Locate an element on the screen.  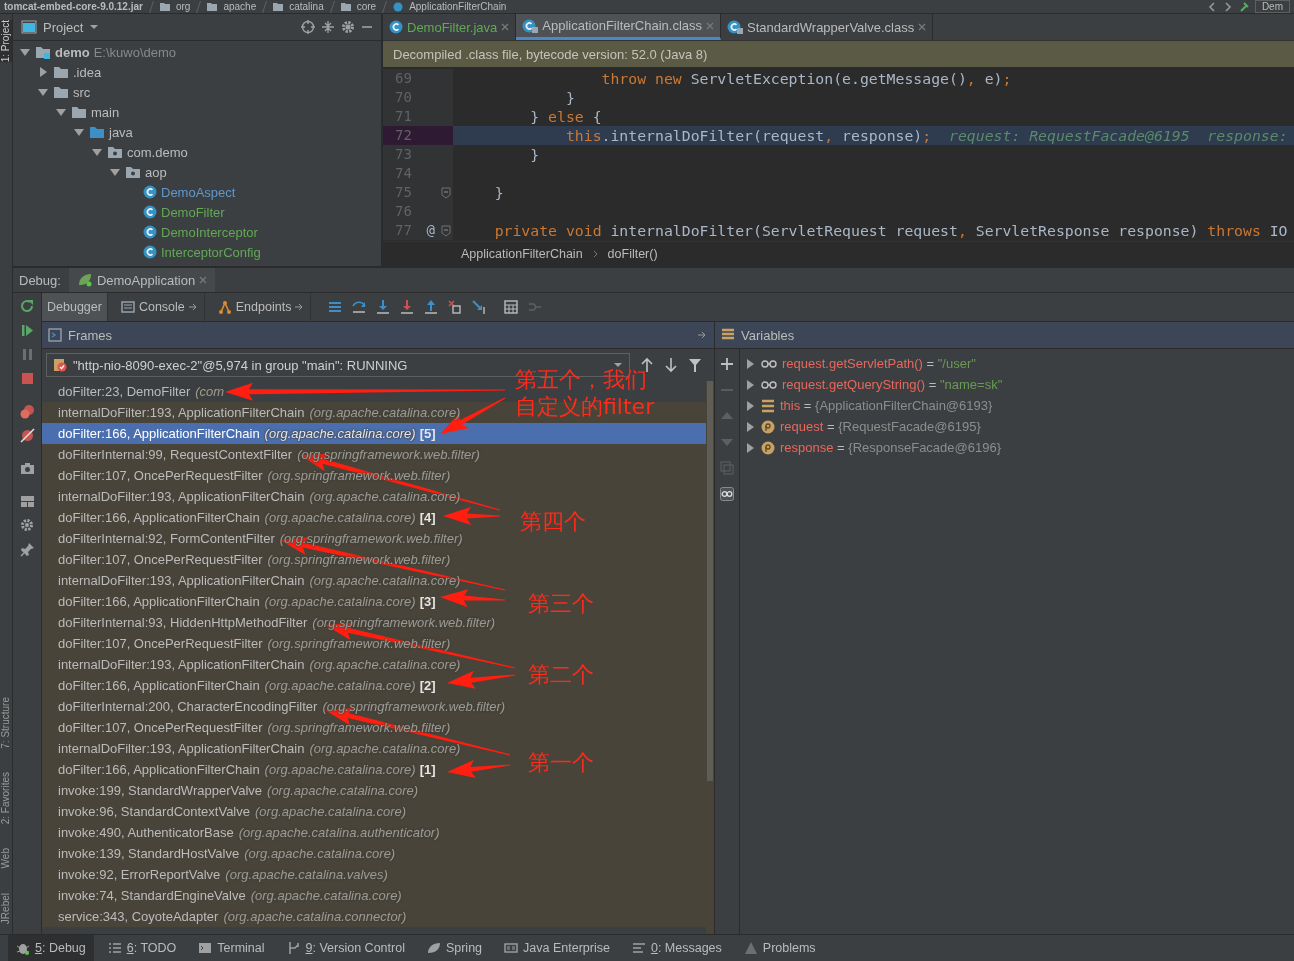
add-icon is located at coordinates (727, 364).